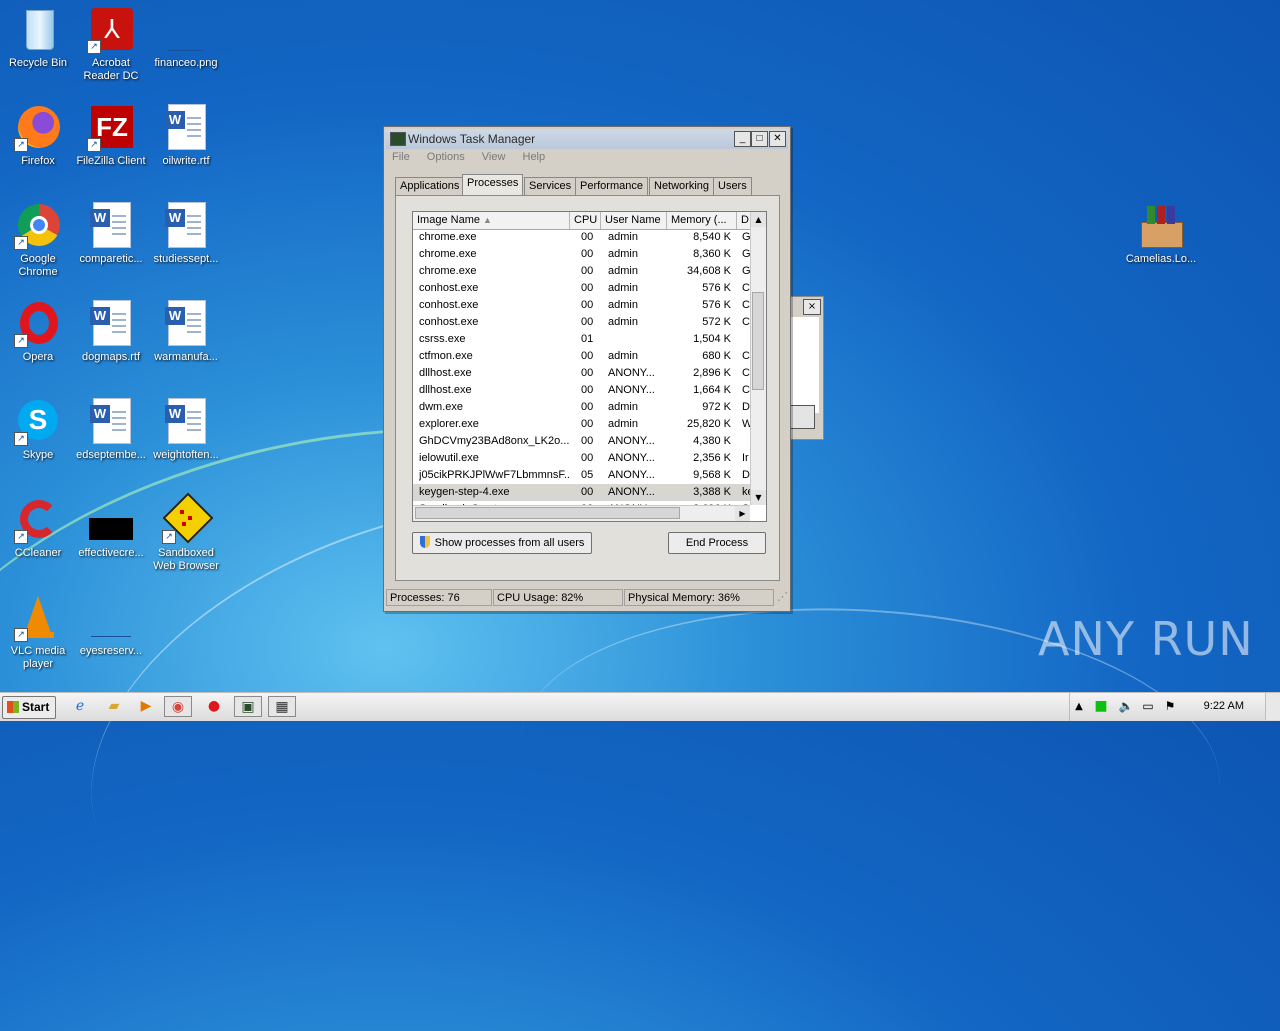  What do you see at coordinates (111, 44) in the screenshot?
I see `desktop-icon-acrobat: ⅄ ↗ Acrobat Reader DC` at bounding box center [111, 44].